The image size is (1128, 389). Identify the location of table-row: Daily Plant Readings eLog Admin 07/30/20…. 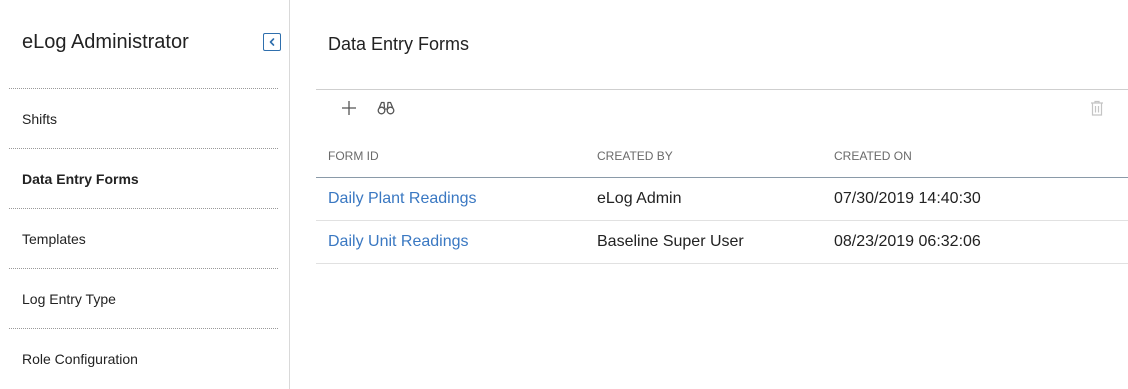
(722, 199).